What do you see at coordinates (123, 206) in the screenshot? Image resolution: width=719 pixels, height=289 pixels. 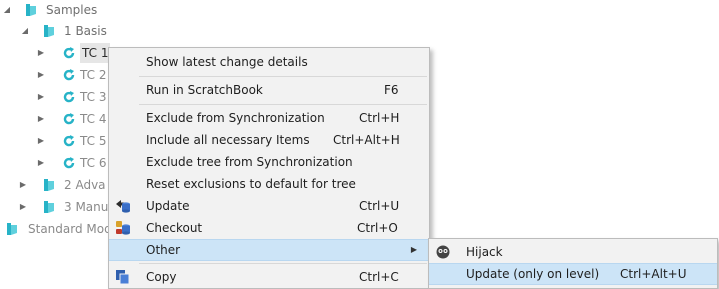 I see `update-icon` at bounding box center [123, 206].